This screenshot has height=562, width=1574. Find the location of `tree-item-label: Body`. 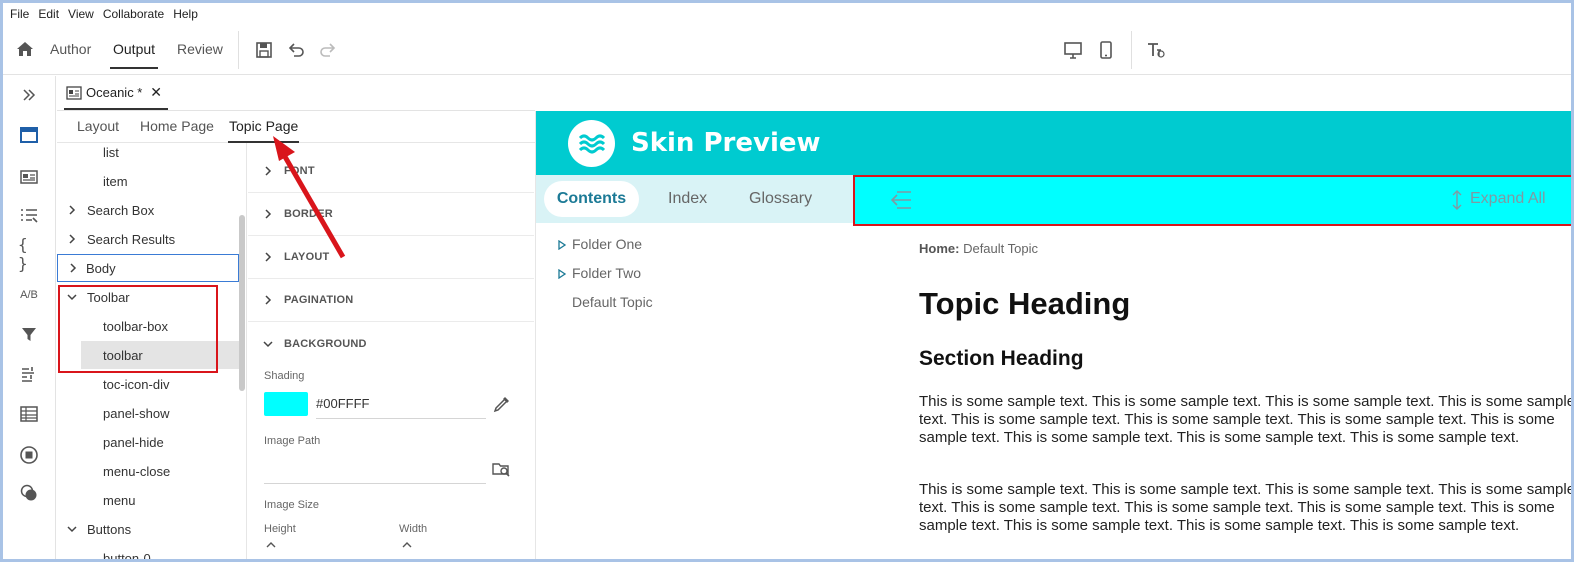

tree-item-label: Body is located at coordinates (101, 268).